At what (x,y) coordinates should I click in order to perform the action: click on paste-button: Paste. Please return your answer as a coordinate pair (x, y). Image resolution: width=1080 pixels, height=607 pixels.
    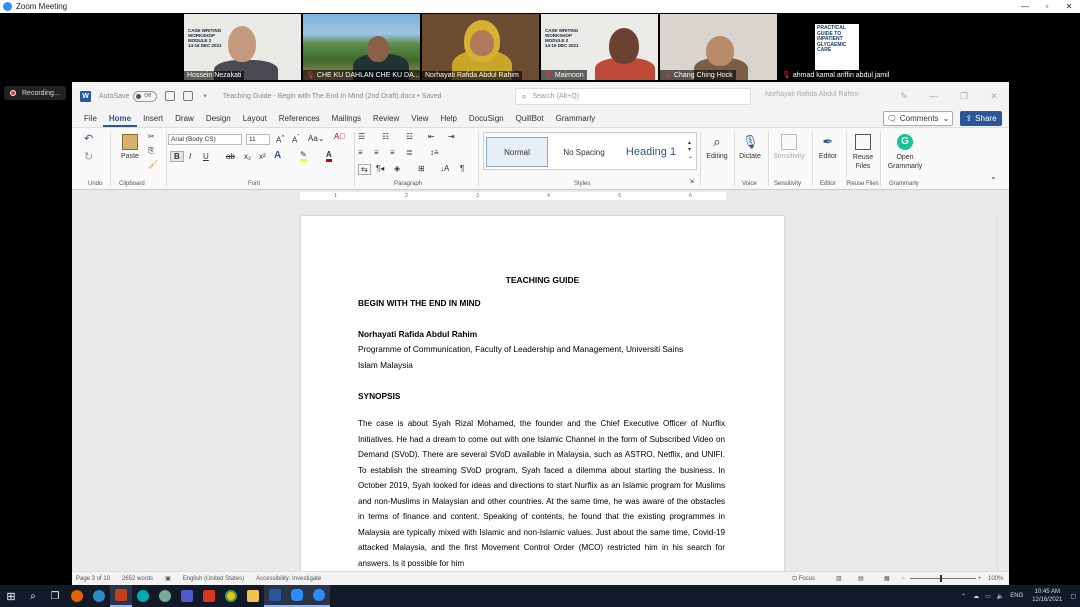
    Looking at the image, I should click on (130, 147).